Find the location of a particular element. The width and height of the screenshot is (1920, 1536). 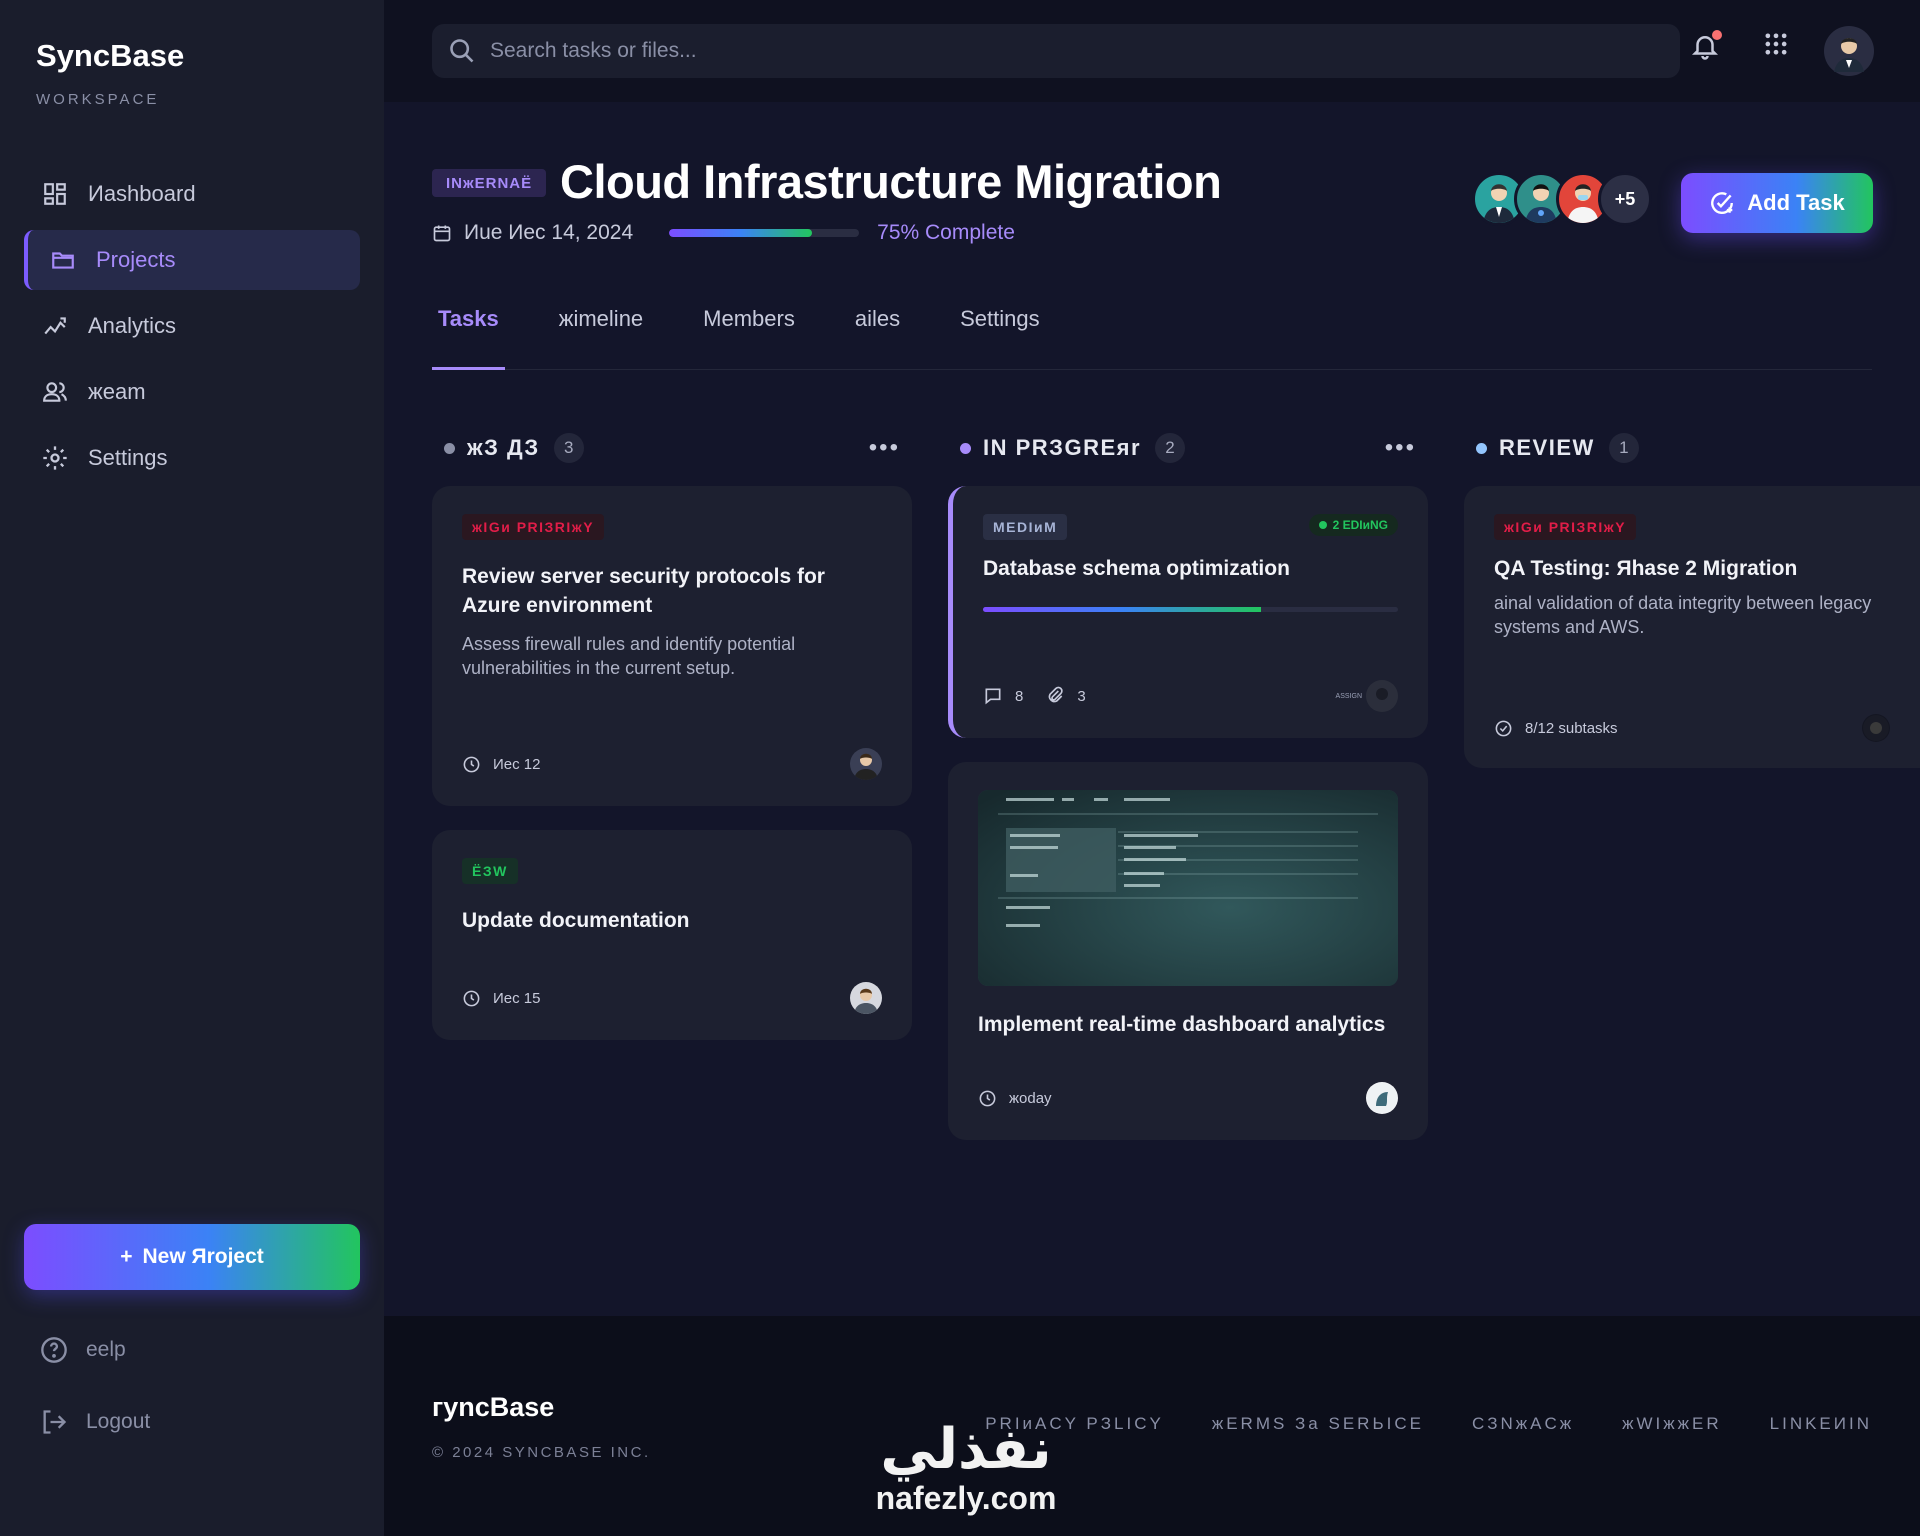

column-count: 3 is located at coordinates (568, 448).